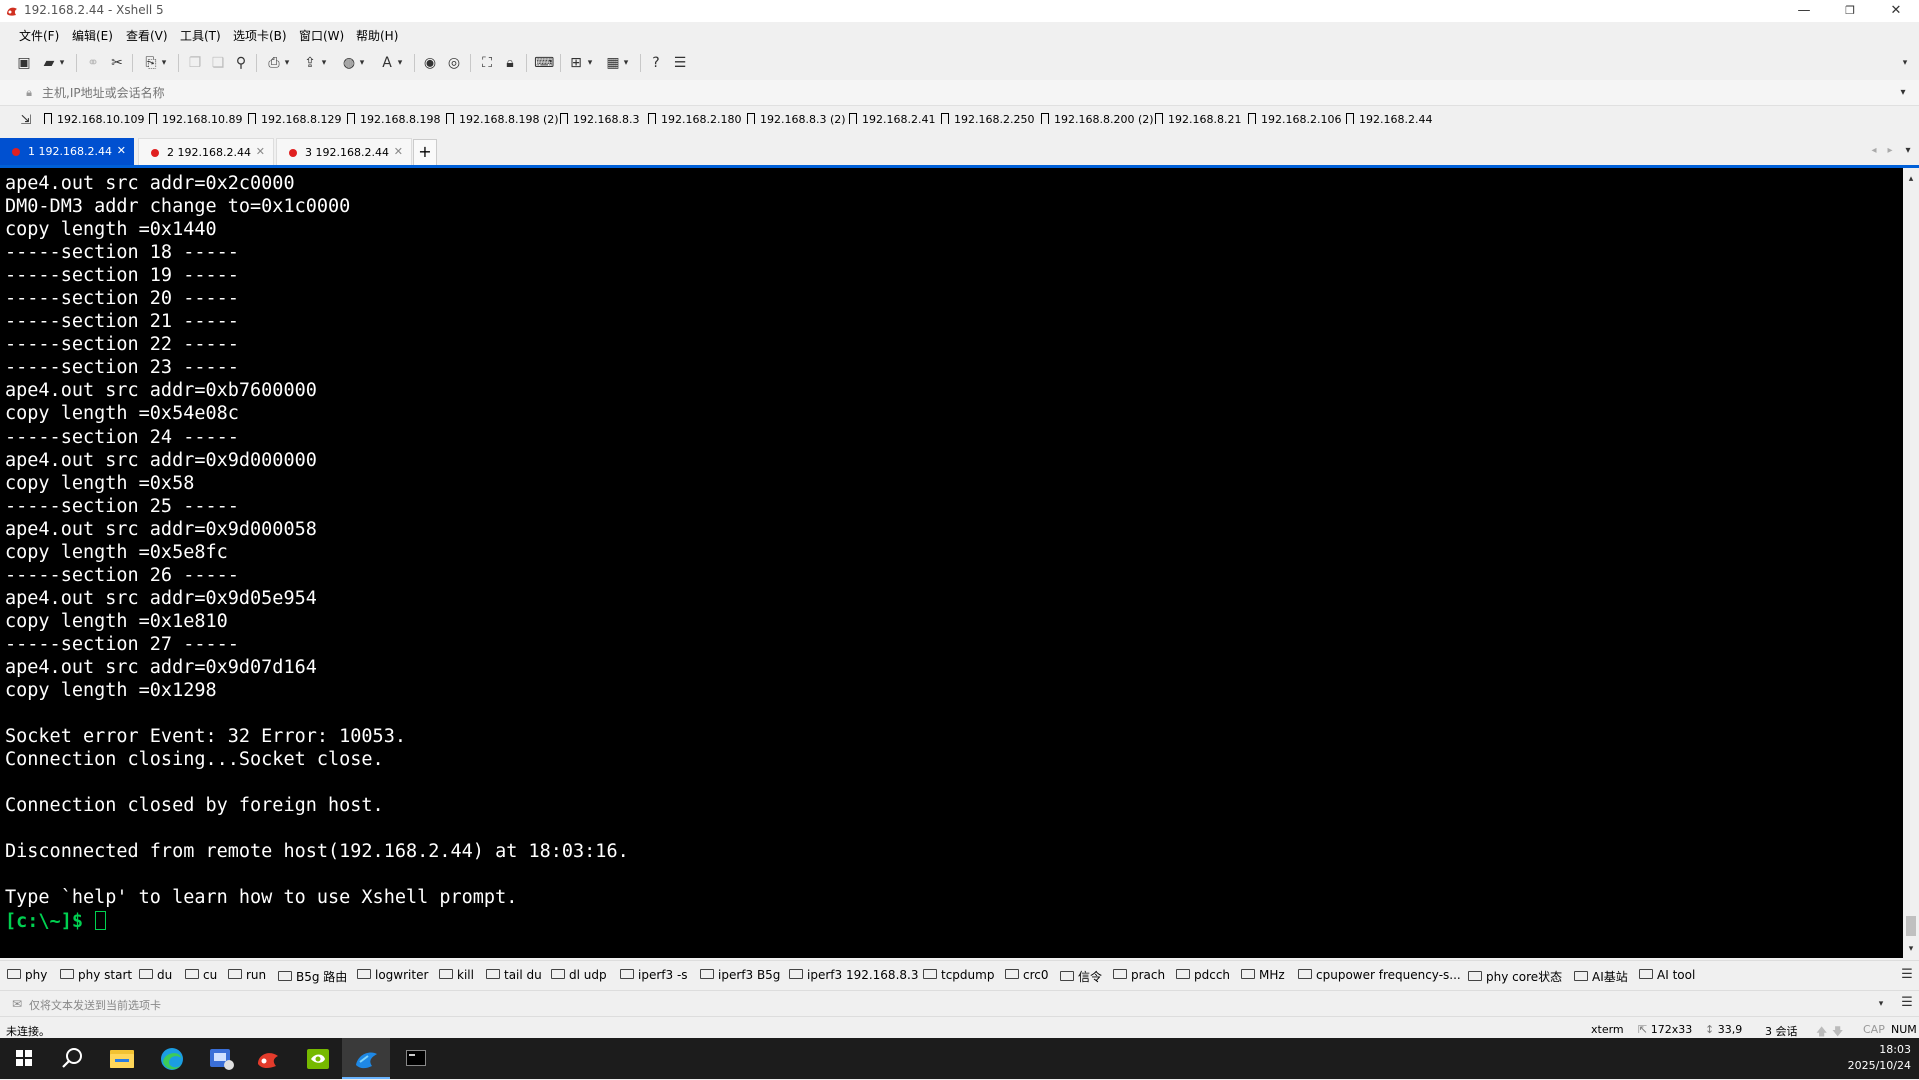  I want to click on add-tab-button: +, so click(425, 152).